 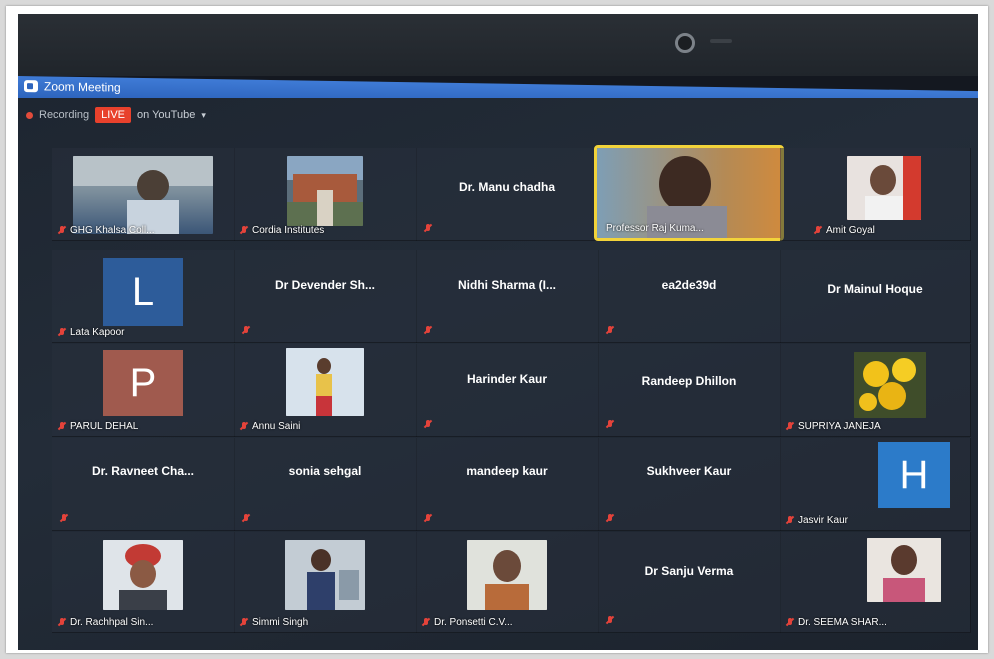 I want to click on participant-tile: Annu Saini, so click(x=325, y=390).